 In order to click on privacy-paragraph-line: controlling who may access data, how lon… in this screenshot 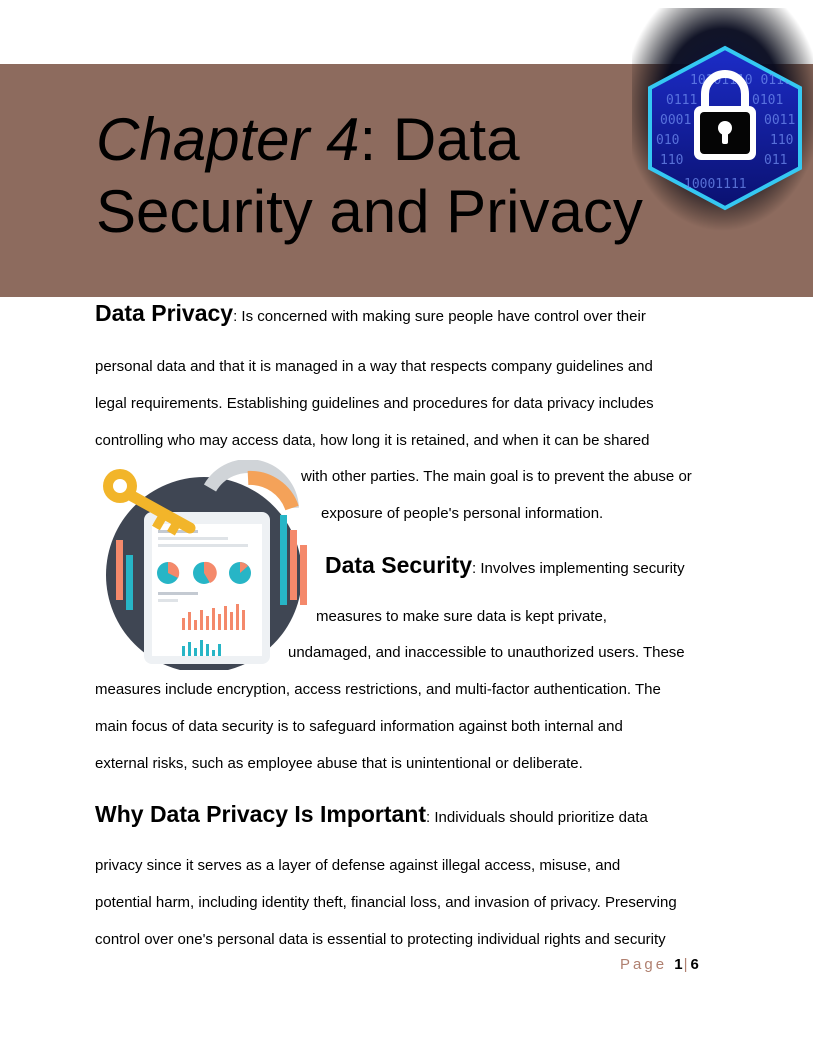, I will do `click(372, 440)`.